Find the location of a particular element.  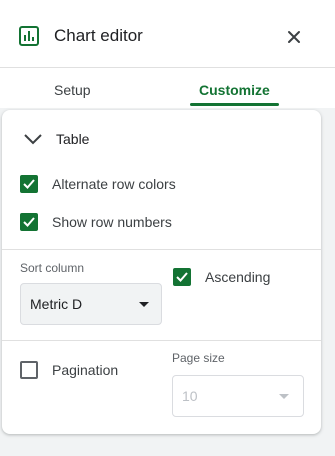

sort-column-select: Metric D is located at coordinates (91, 304).